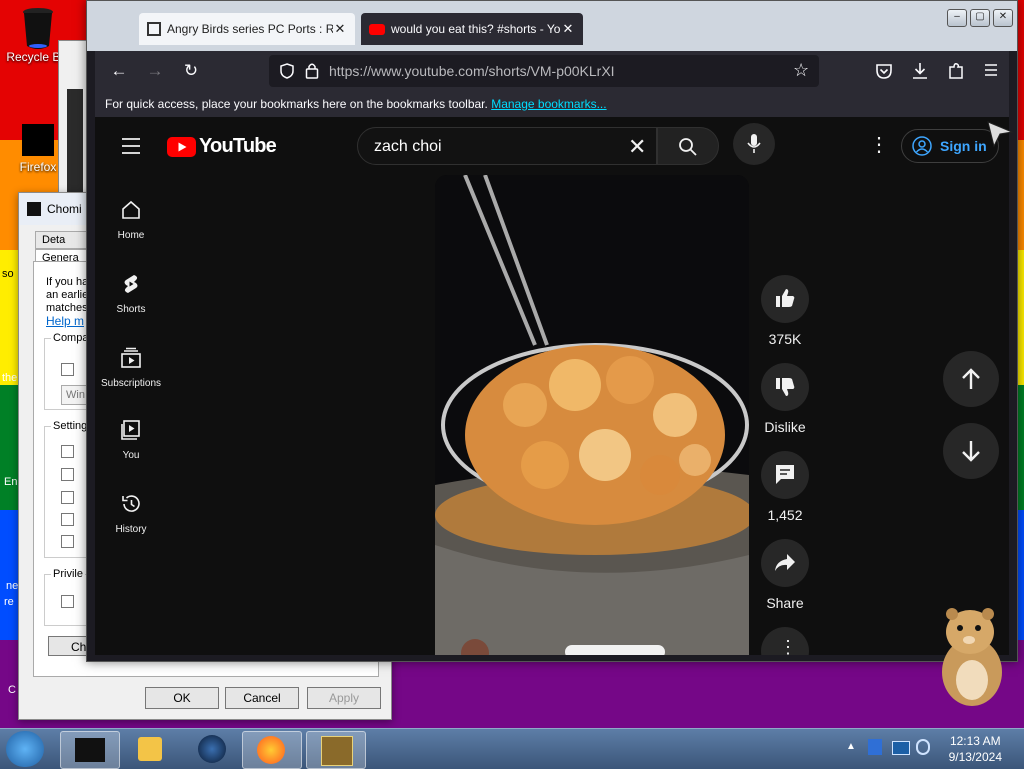 The height and width of the screenshot is (769, 1024). What do you see at coordinates (950, 146) in the screenshot?
I see `sign-in-button: Sign in` at bounding box center [950, 146].